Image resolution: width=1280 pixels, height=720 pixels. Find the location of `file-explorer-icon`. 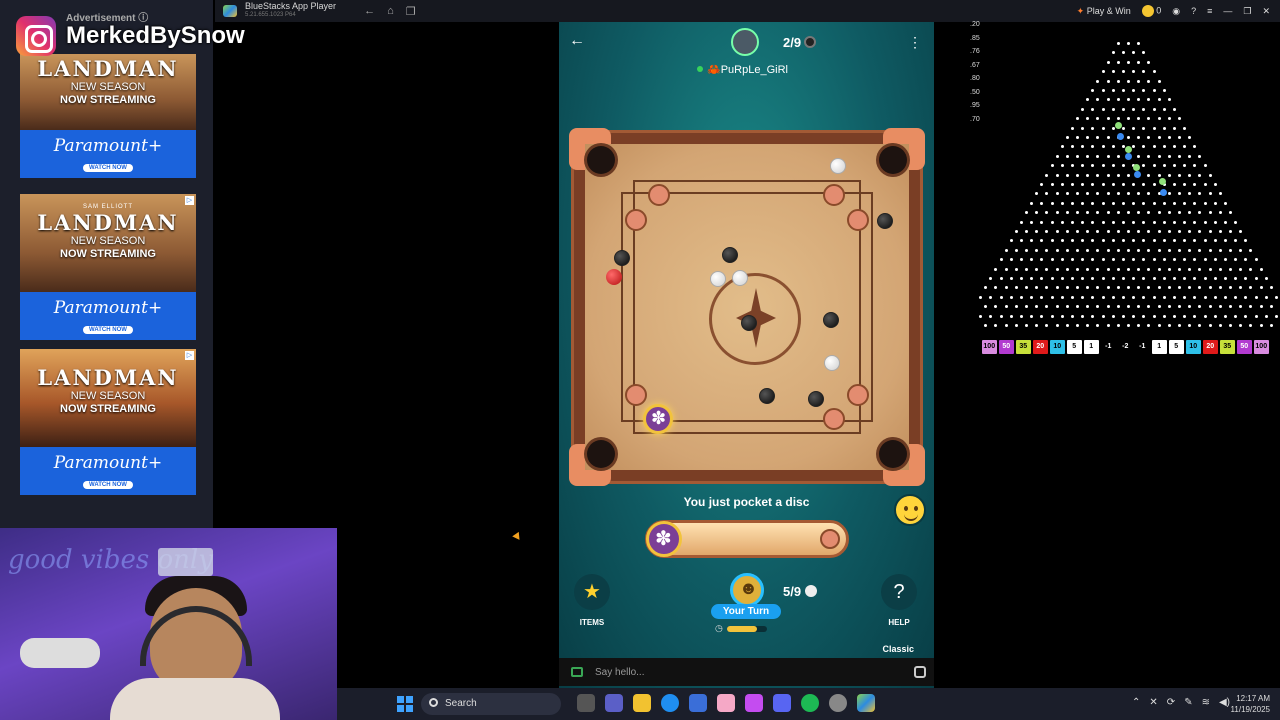

file-explorer-icon is located at coordinates (642, 703).